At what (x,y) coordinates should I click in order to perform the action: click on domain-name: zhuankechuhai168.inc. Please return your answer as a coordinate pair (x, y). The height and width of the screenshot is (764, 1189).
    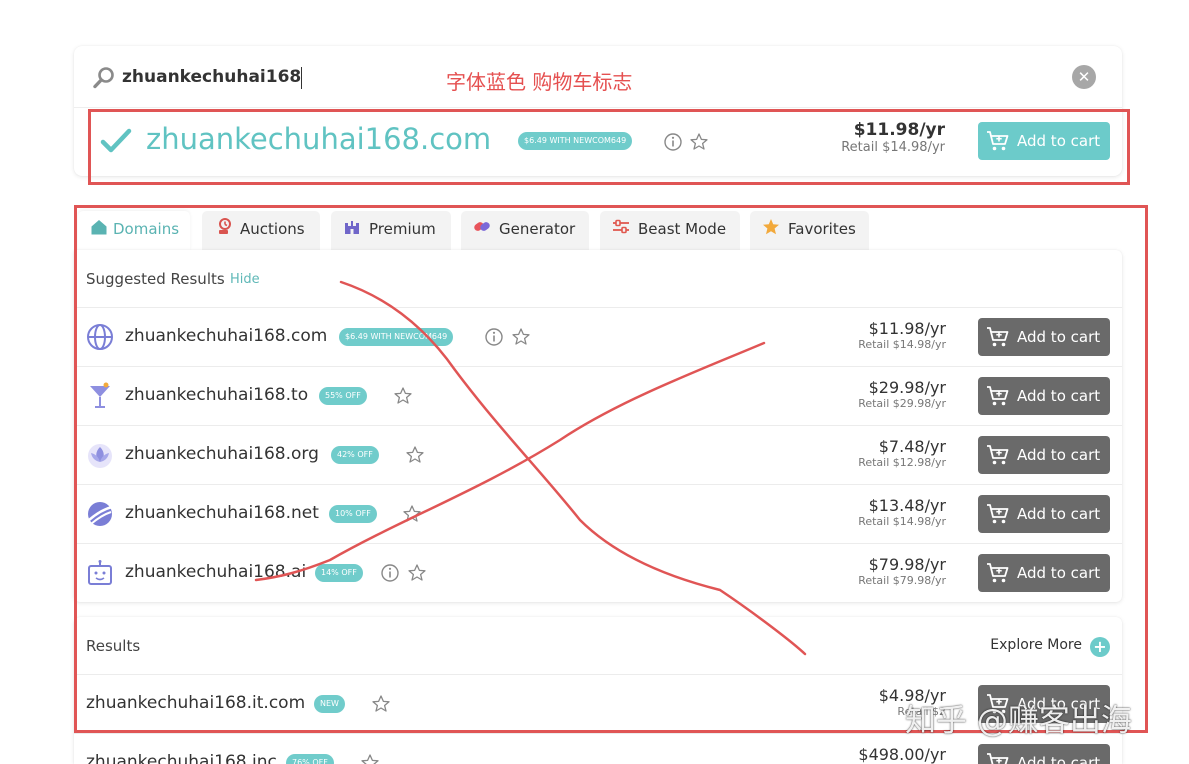
    Looking at the image, I should click on (181, 758).